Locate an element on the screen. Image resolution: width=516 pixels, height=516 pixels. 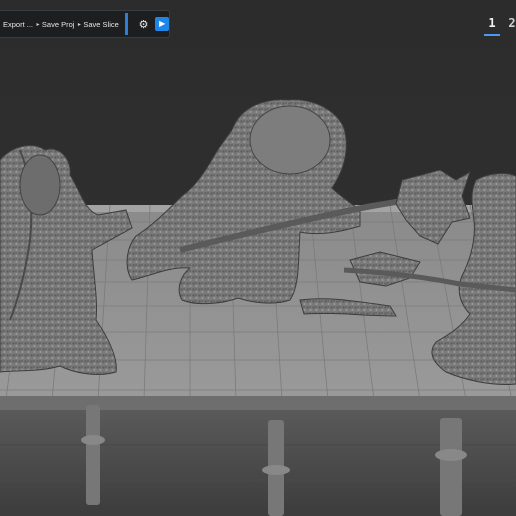
main-toolbar: Export ... ▸ Save Proj ▸ Save Slice ⚙ ▶ is located at coordinates (85, 24).